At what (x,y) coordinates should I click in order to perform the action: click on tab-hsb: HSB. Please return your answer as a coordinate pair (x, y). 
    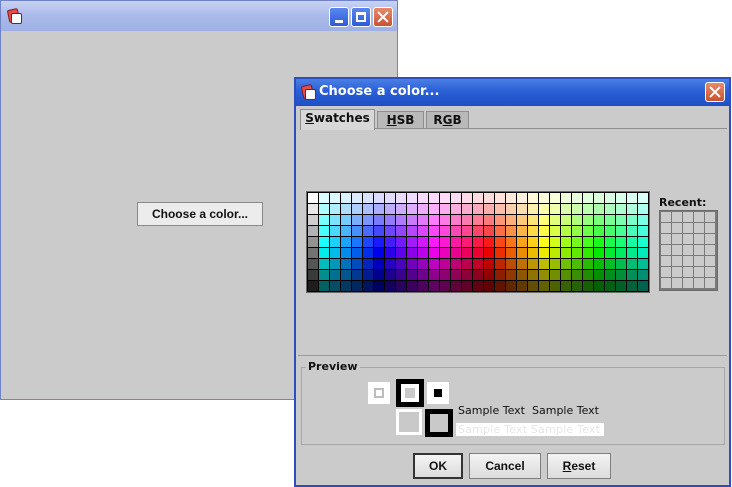
    Looking at the image, I should click on (400, 120).